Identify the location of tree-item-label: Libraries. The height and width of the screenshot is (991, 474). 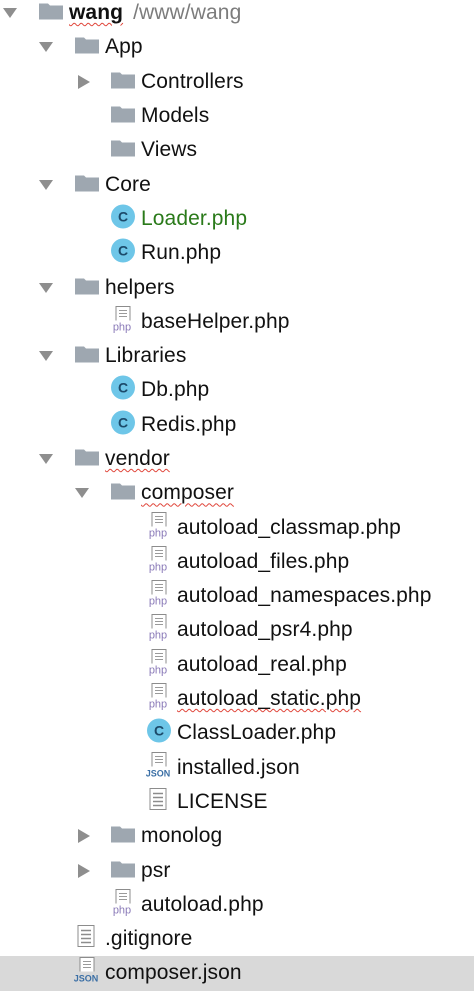
(146, 356).